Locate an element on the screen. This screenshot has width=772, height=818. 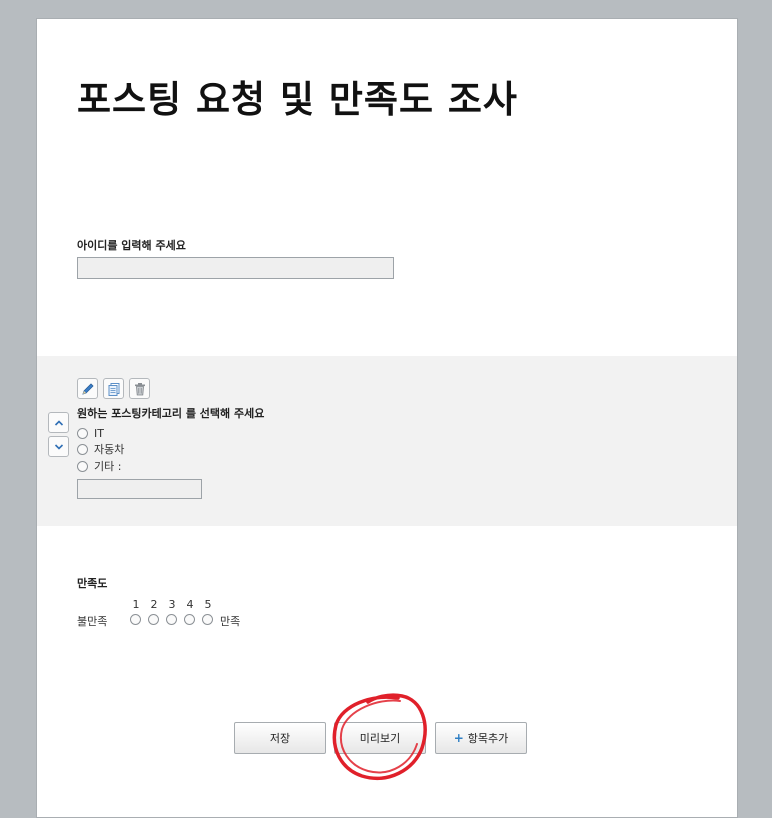
other-input is located at coordinates (139, 489).